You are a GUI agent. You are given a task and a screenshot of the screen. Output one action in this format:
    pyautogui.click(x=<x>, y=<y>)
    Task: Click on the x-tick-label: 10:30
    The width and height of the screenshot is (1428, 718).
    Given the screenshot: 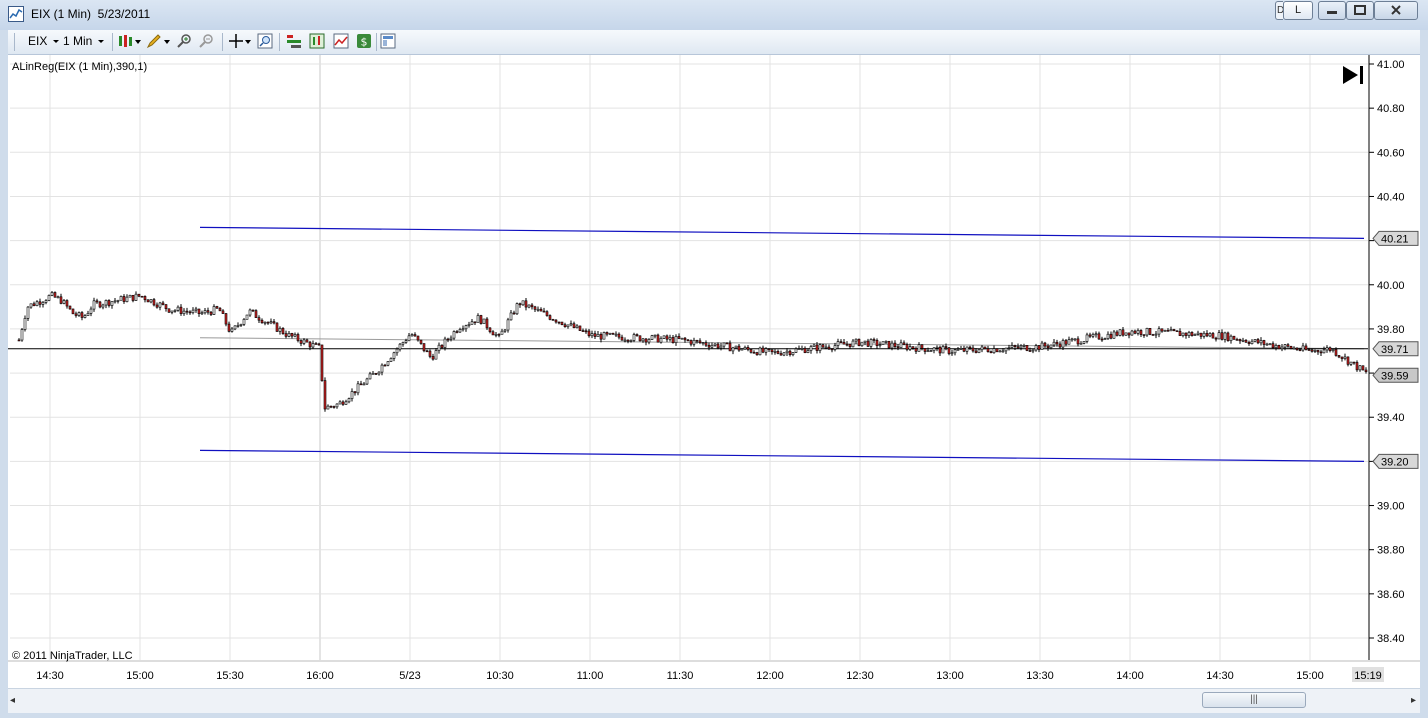 What is the action you would take?
    pyautogui.click(x=500, y=676)
    